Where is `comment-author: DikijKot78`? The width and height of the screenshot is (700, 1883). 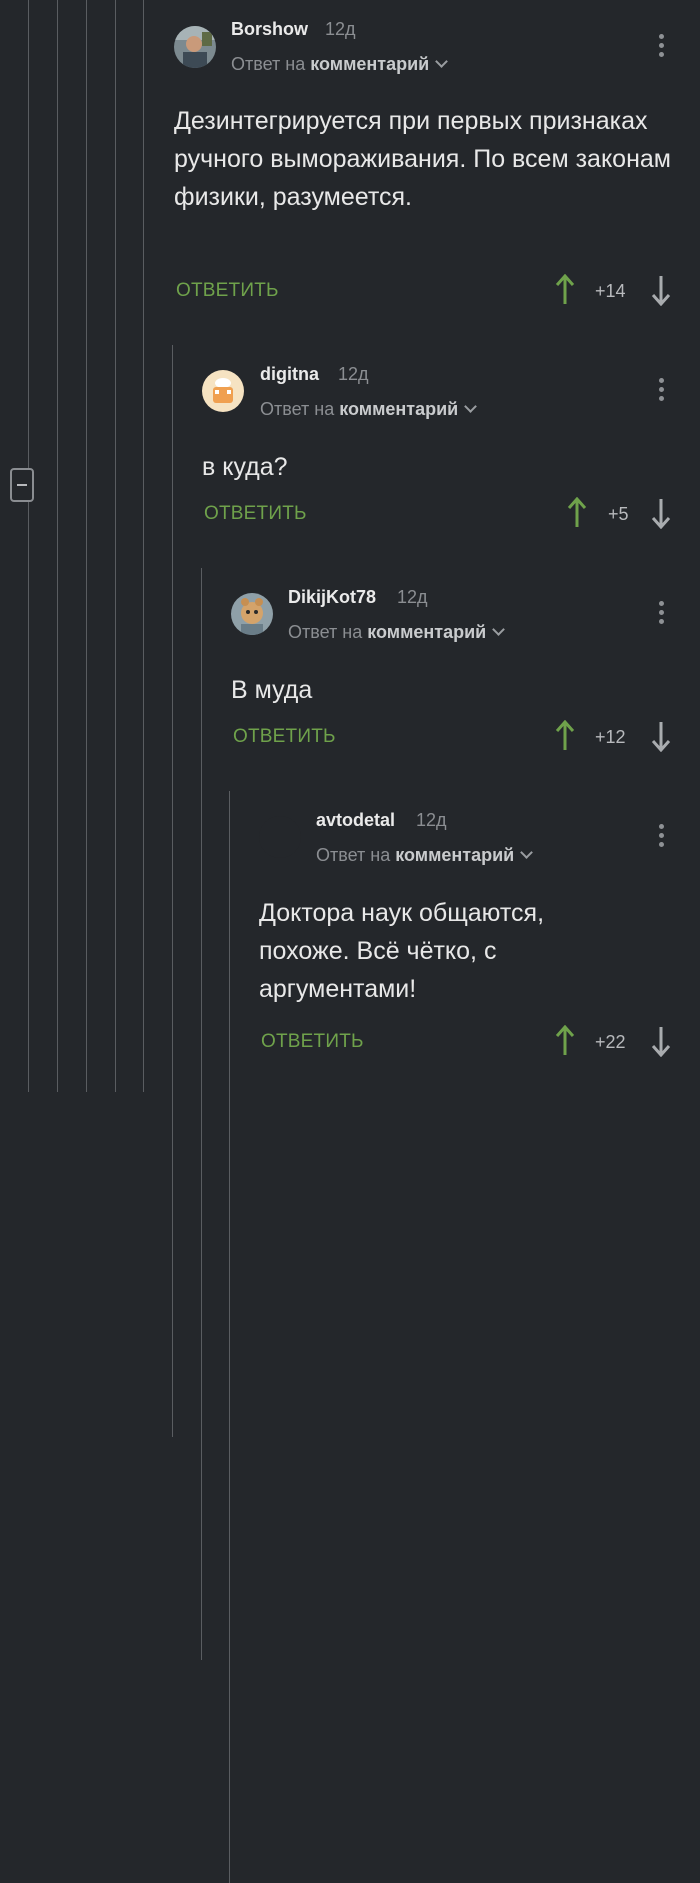 comment-author: DikijKot78 is located at coordinates (332, 597).